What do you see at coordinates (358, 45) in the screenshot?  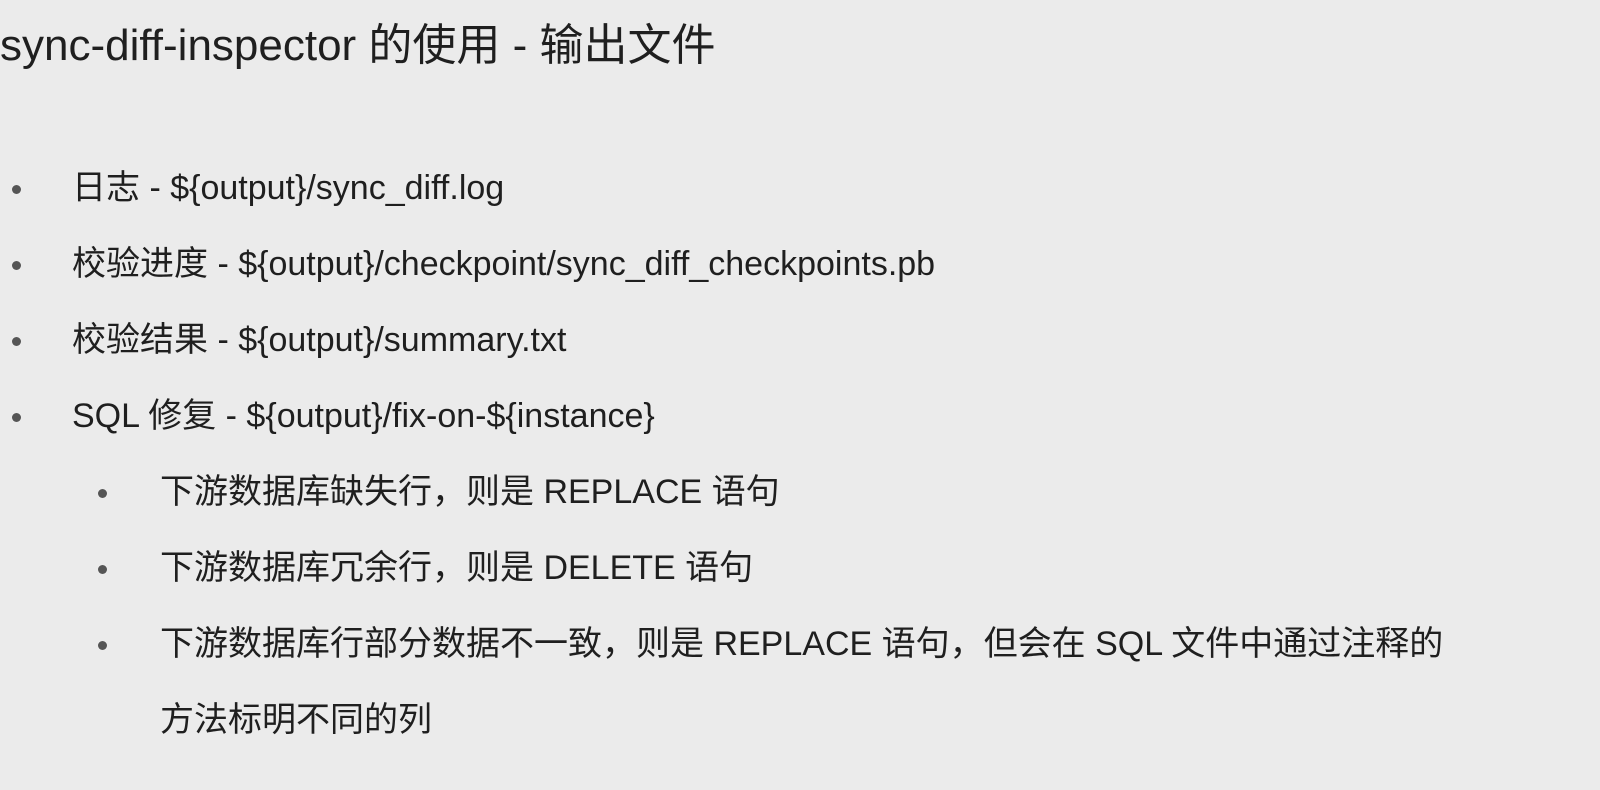 I see `slide-title: sync-diff-inspector 的使用 - 输出文件` at bounding box center [358, 45].